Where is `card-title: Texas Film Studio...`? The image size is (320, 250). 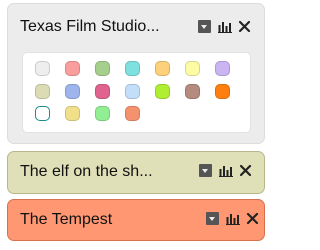
card-title: Texas Film Studio... is located at coordinates (90, 27).